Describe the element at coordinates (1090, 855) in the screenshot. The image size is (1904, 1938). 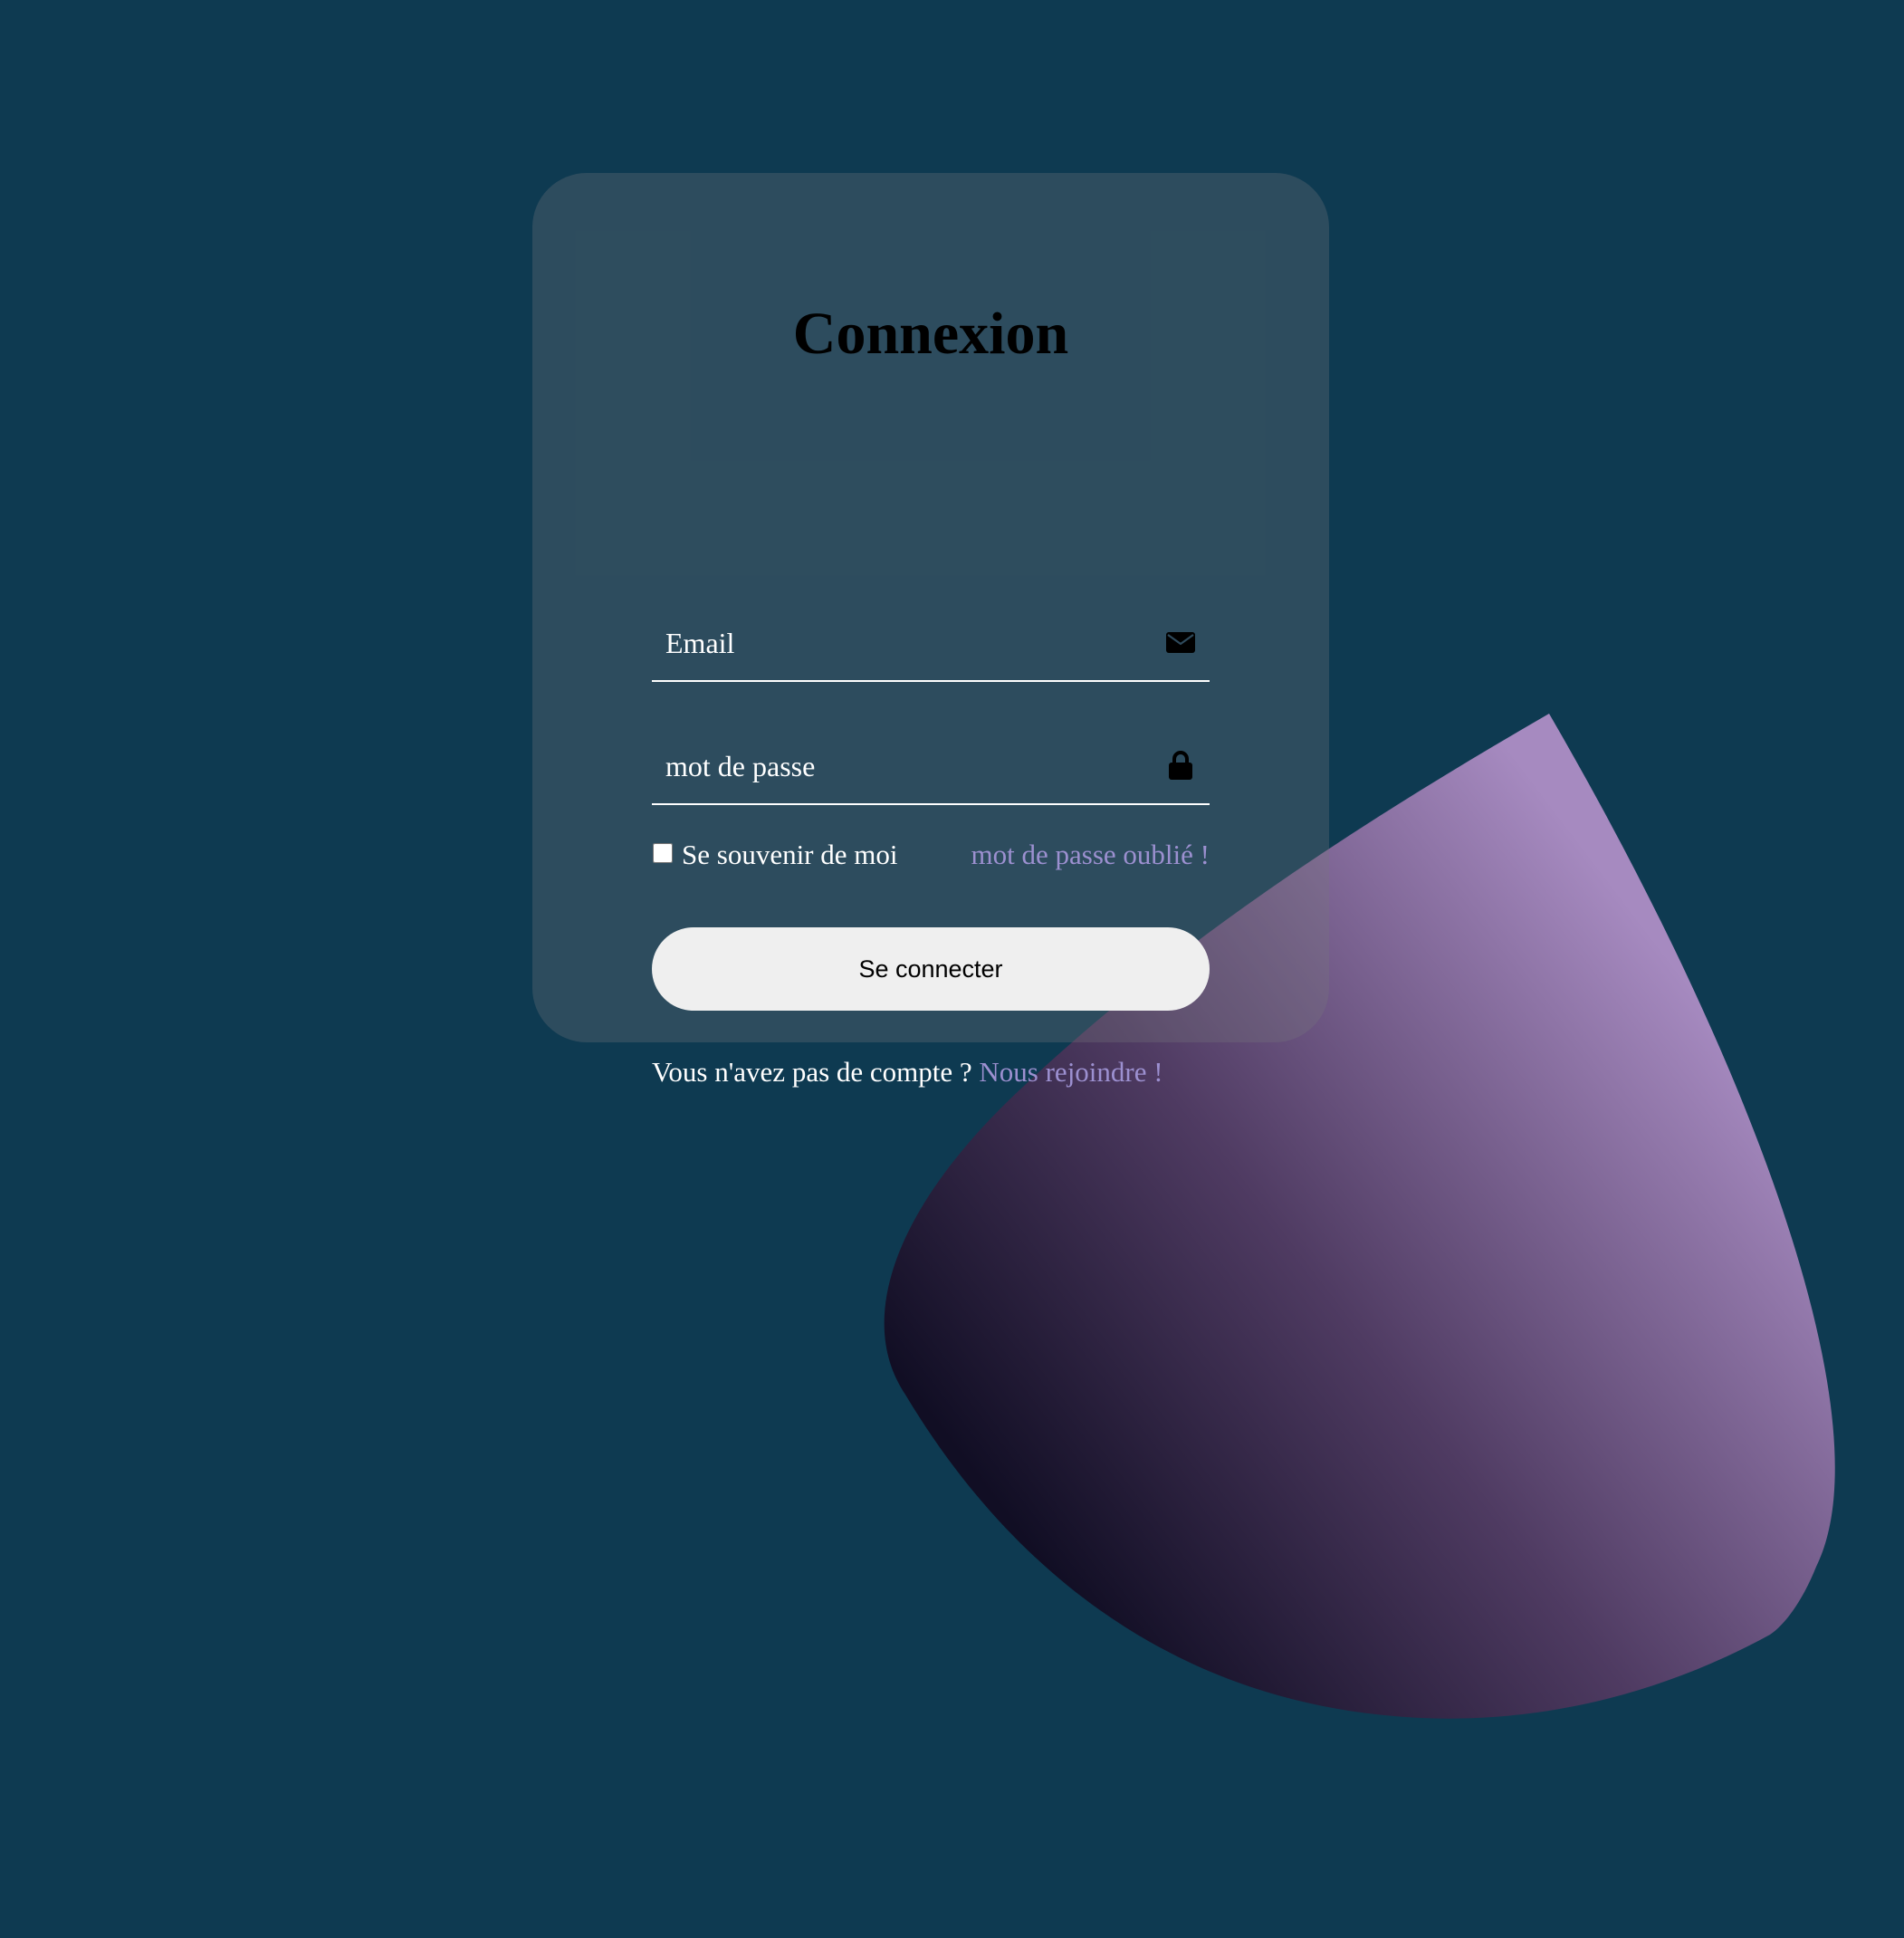
I see `forgot-password-link: mot de passe oublié !` at that location.